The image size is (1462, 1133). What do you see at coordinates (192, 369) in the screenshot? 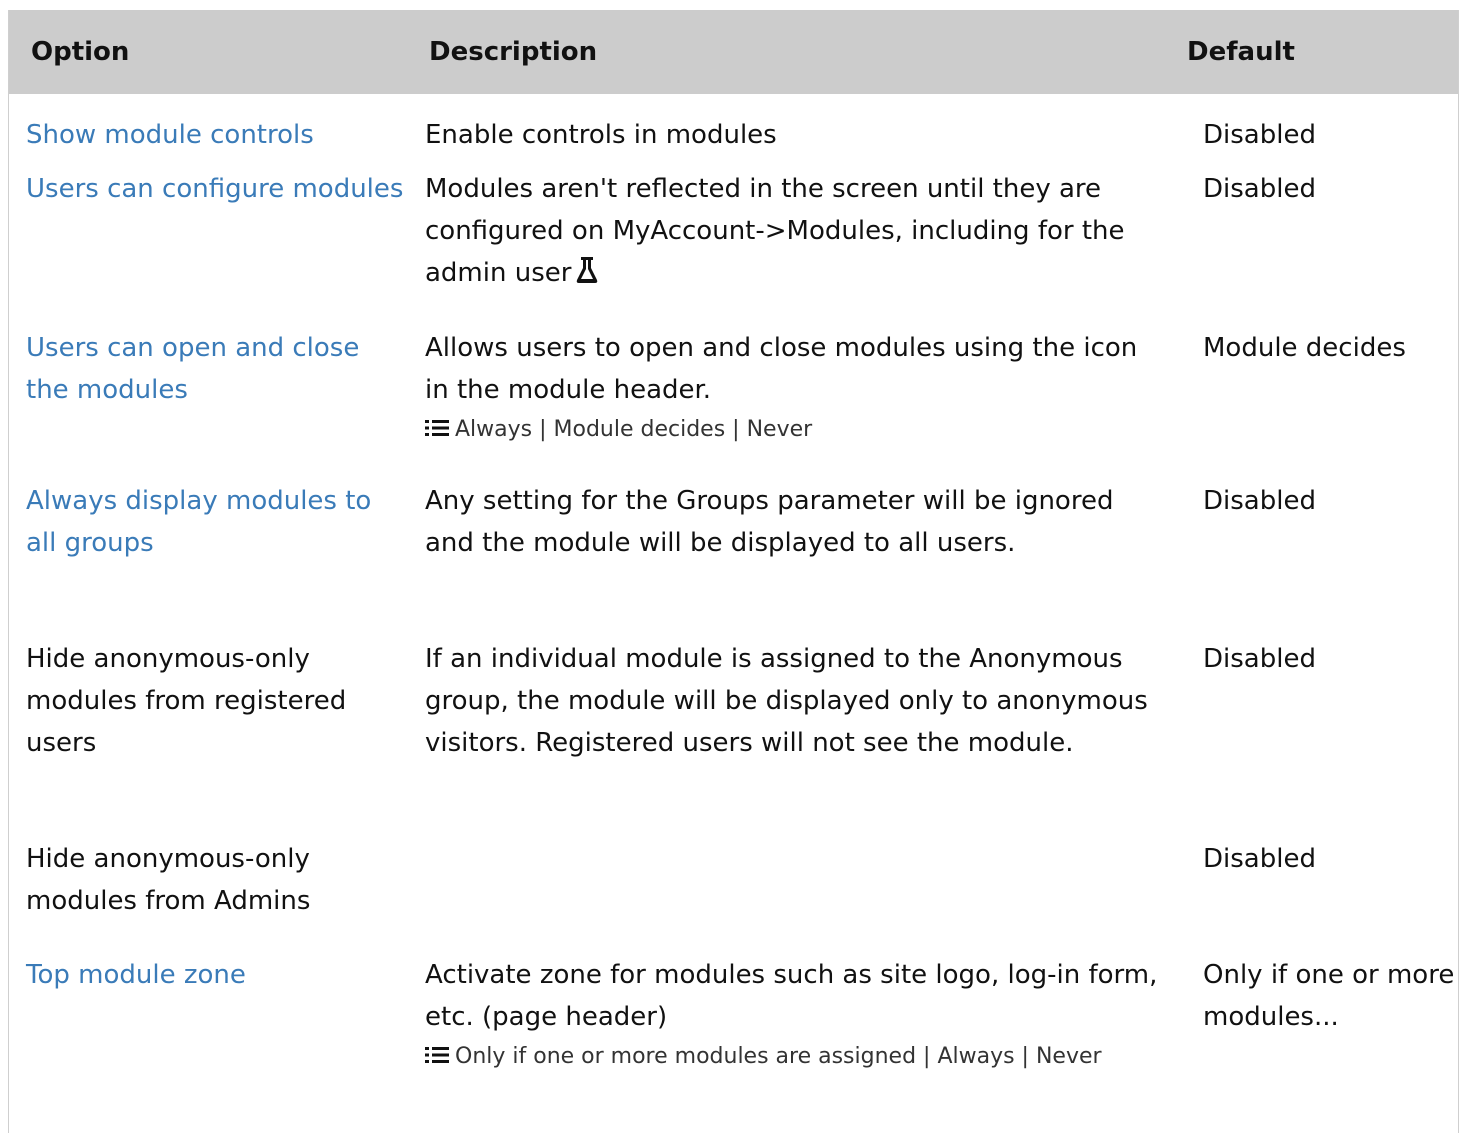
I see `option-link-users-can-open-and-close-the-modules: Users can open and close the modules` at bounding box center [192, 369].